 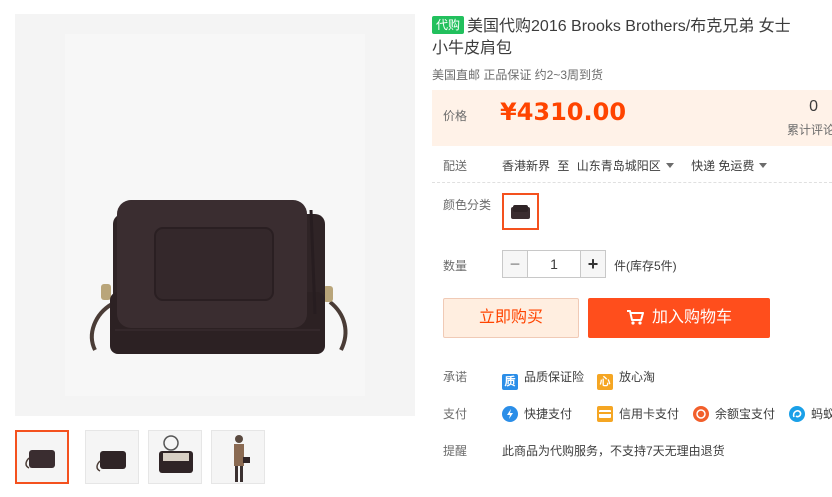 What do you see at coordinates (510, 414) in the screenshot?
I see `lightning-icon` at bounding box center [510, 414].